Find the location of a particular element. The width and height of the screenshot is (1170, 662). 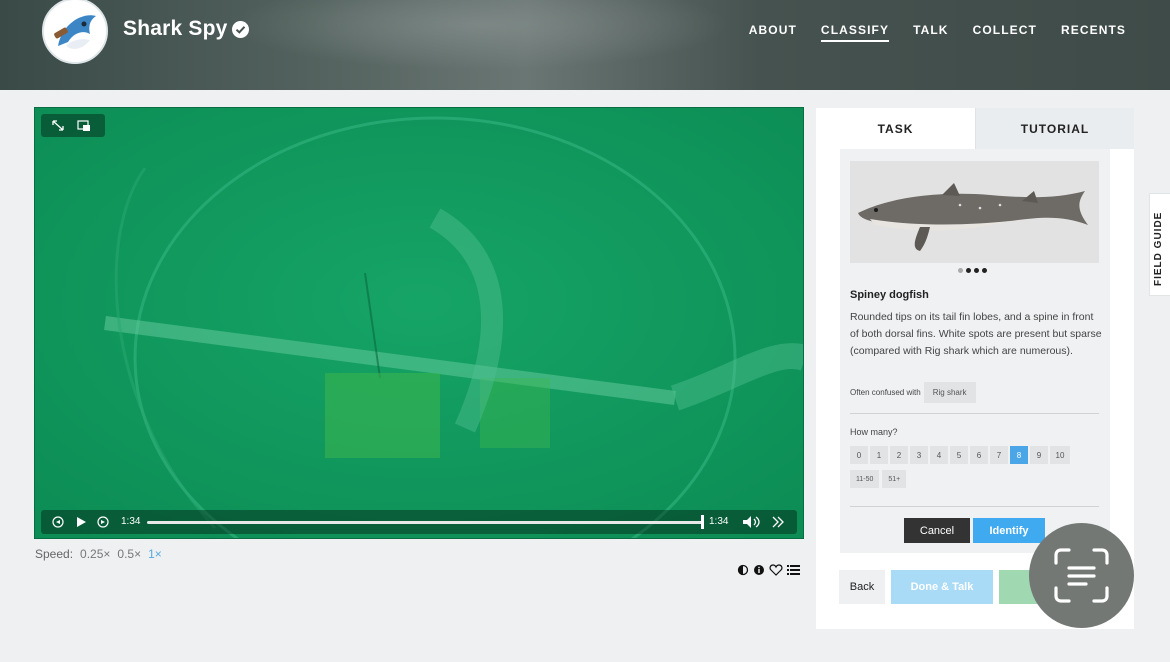

nav-talk: TALK is located at coordinates (931, 32).